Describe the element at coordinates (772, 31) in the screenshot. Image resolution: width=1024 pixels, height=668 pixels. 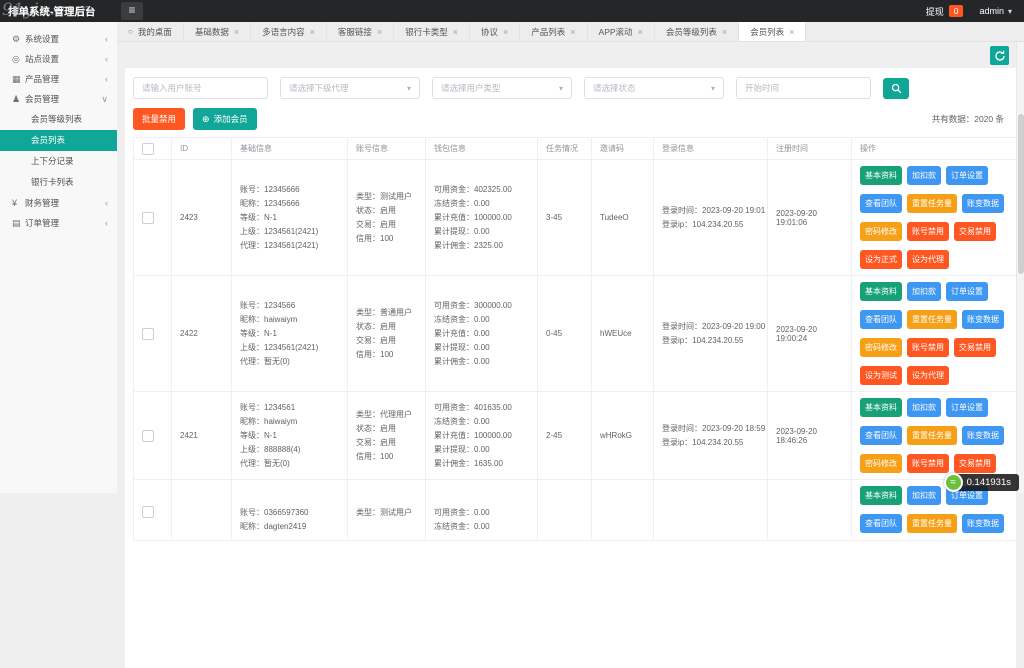
I see `tab: 会员列表 ×` at that location.